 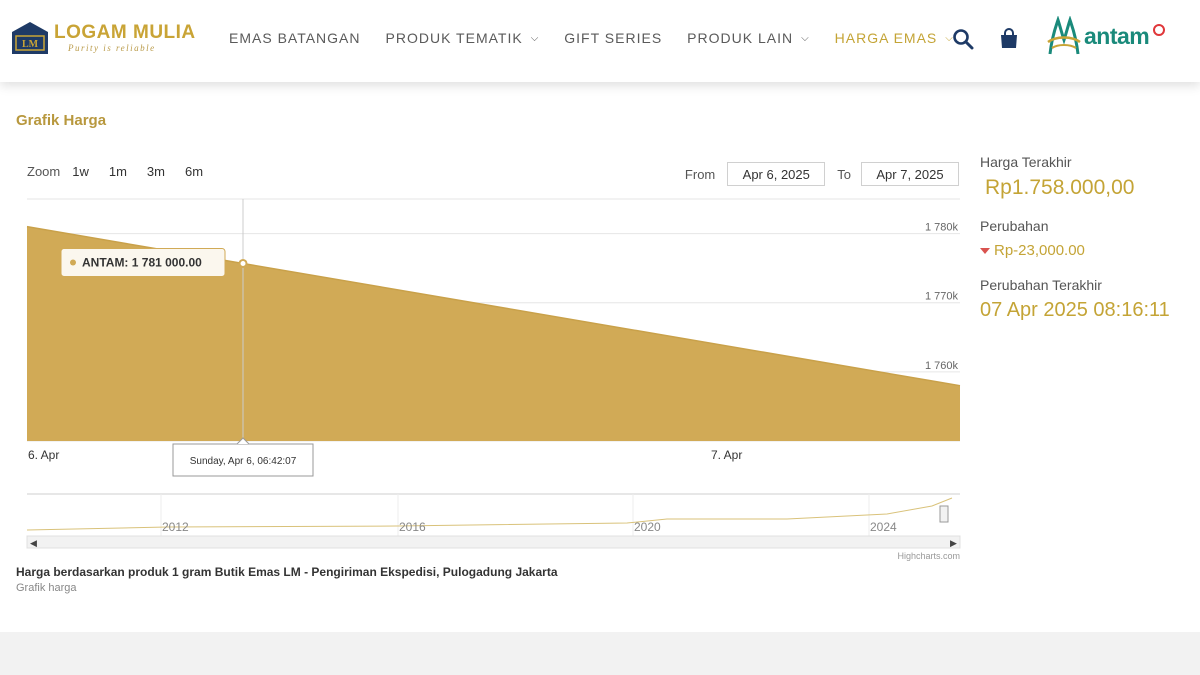 I want to click on nav-item-produk-tematik: PRODUK TEMATIK ⌵, so click(x=463, y=38).